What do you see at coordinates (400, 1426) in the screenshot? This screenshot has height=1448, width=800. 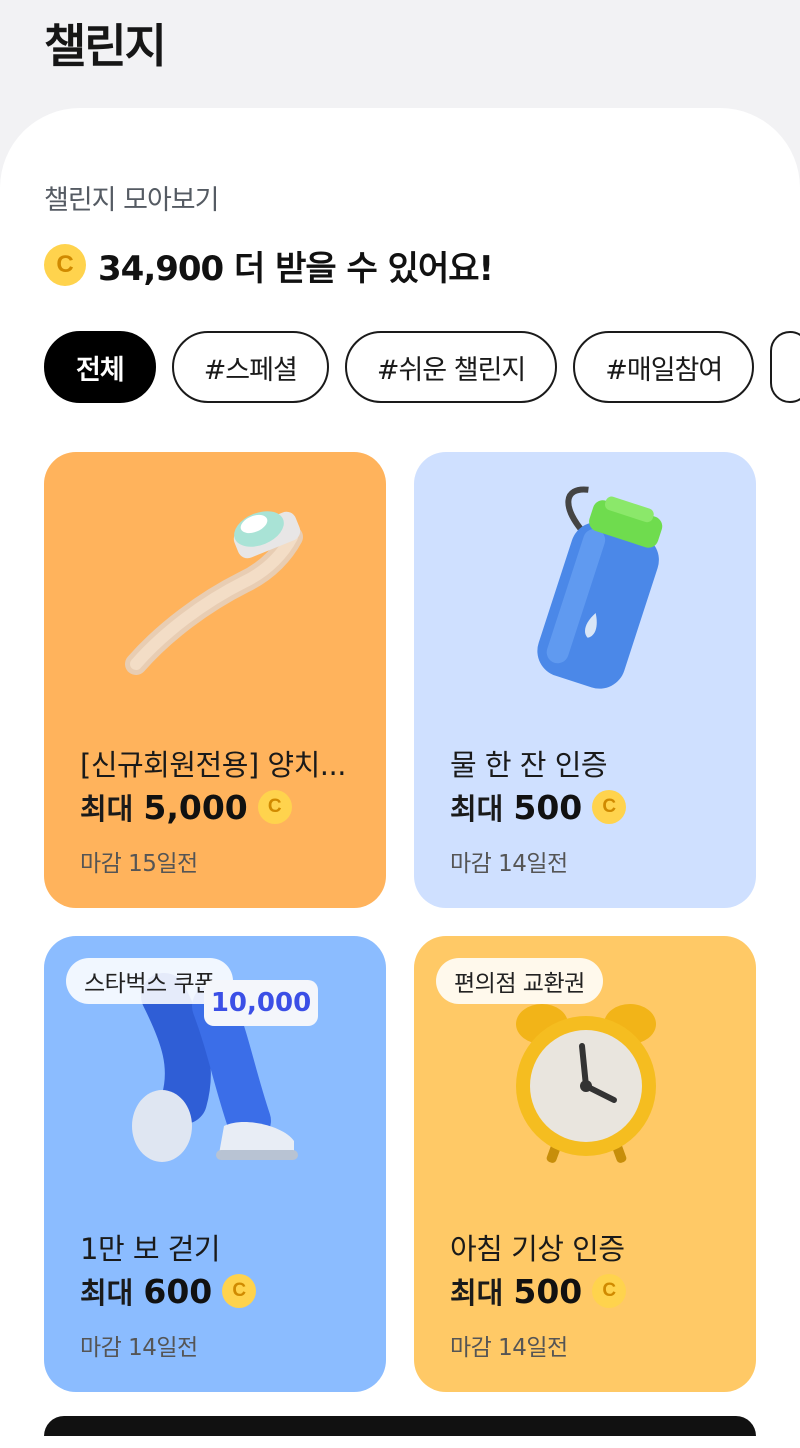 I see `next-card-edge` at bounding box center [400, 1426].